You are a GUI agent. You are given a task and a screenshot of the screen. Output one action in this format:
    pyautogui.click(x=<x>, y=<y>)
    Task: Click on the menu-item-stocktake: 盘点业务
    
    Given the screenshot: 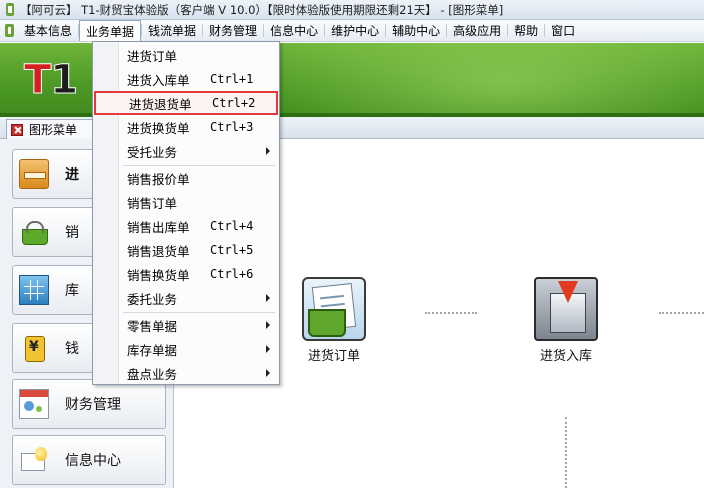 What is the action you would take?
    pyautogui.click(x=186, y=373)
    